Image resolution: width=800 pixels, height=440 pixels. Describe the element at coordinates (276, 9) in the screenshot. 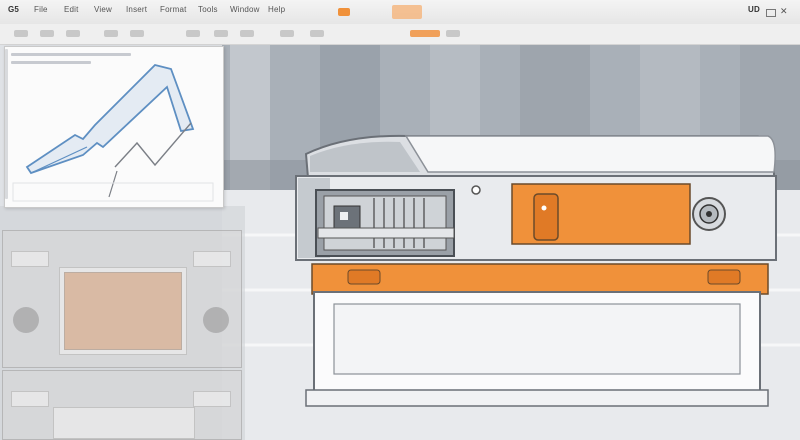

I see `menu-help: Help` at that location.